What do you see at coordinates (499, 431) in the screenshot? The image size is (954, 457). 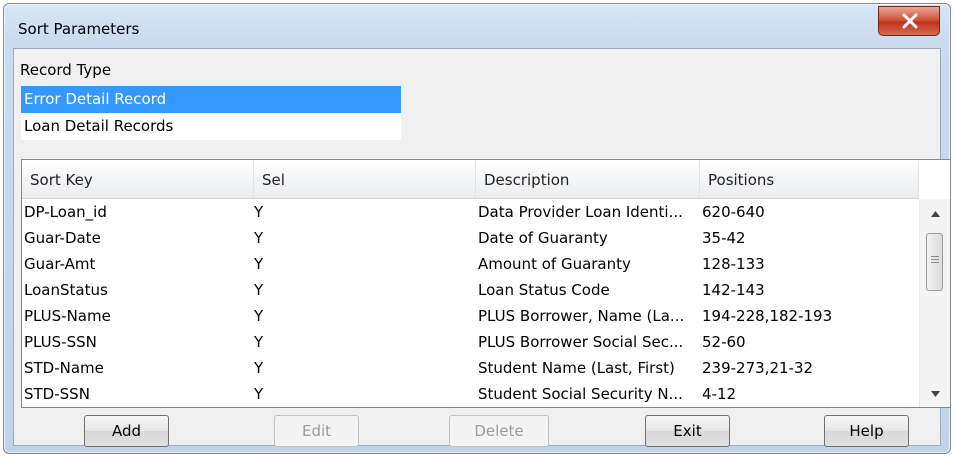 I see `delete-button: Delete` at bounding box center [499, 431].